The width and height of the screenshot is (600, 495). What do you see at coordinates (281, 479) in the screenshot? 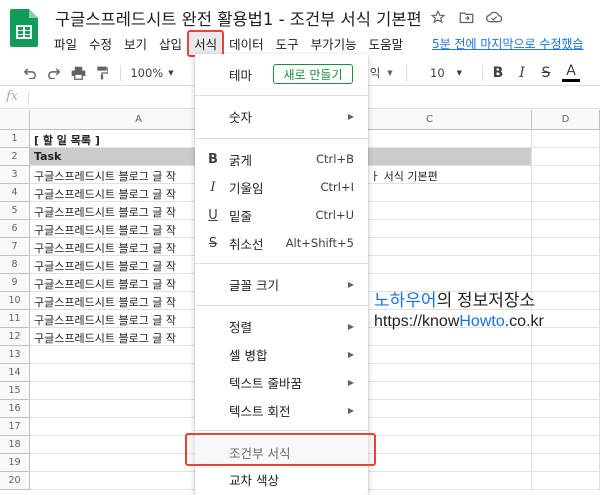
I see `menu-alternating-colors: 교차 색상` at bounding box center [281, 479].